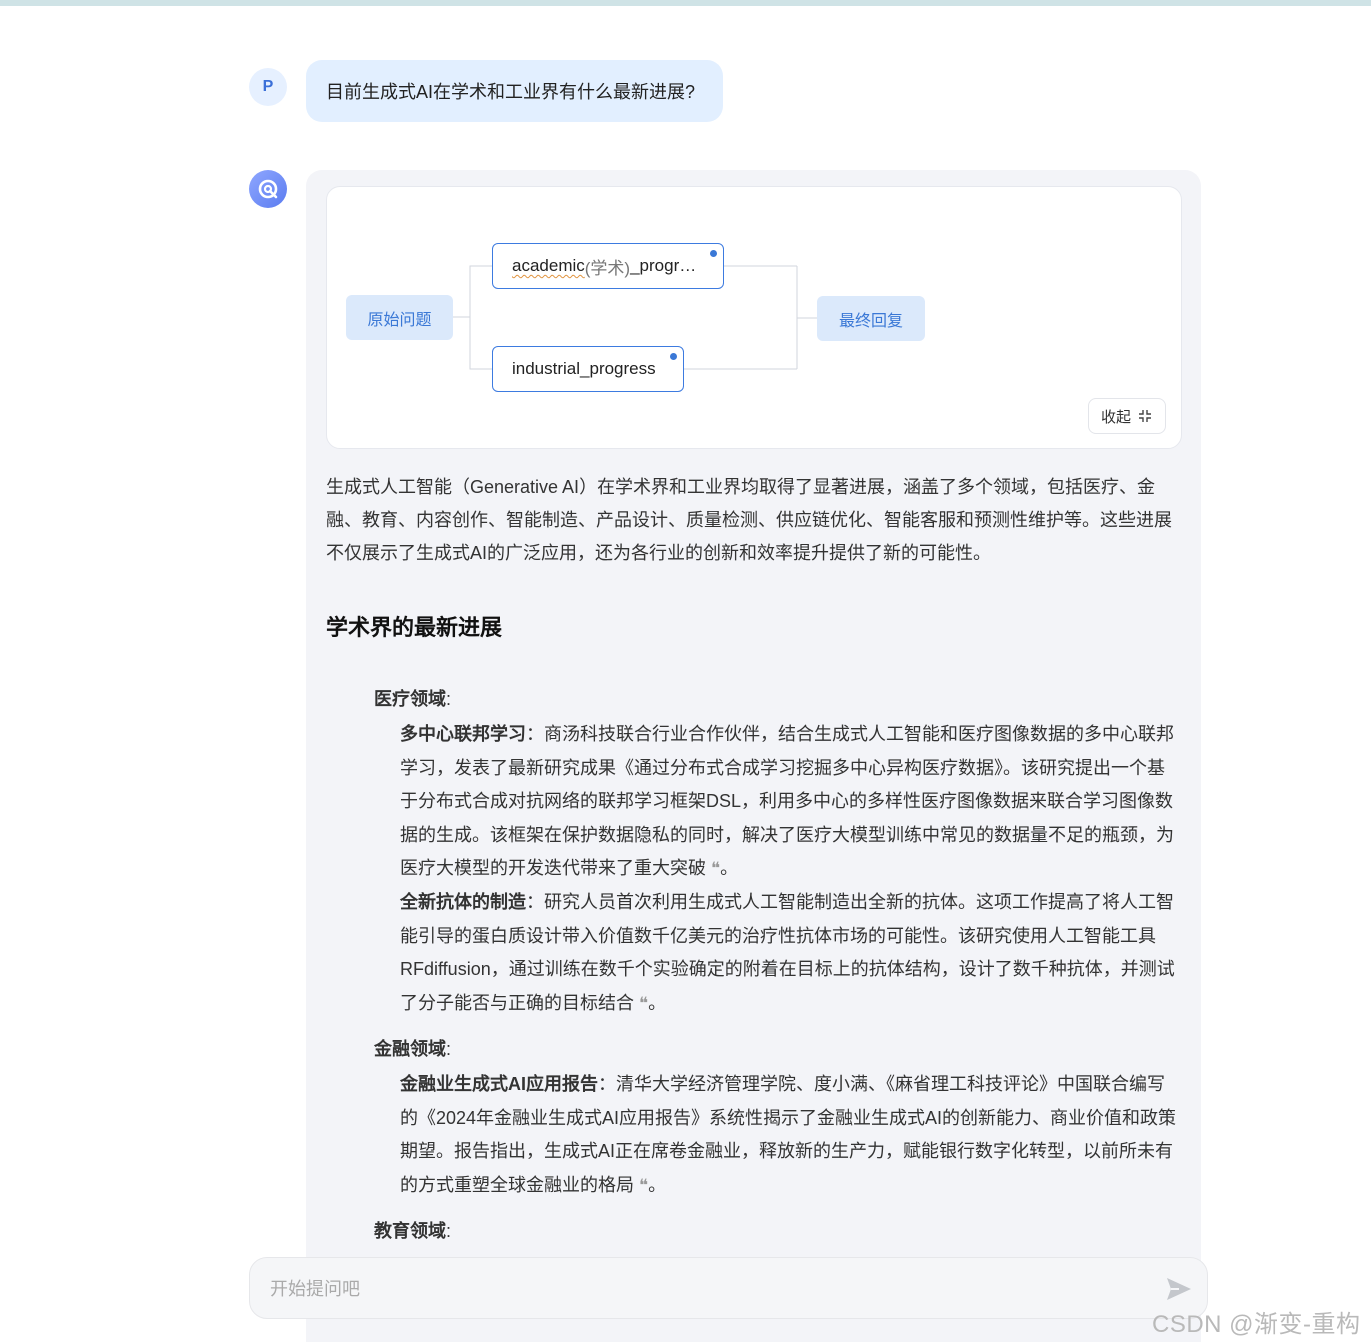  I want to click on node-original-question-label: 原始问题, so click(399, 320).